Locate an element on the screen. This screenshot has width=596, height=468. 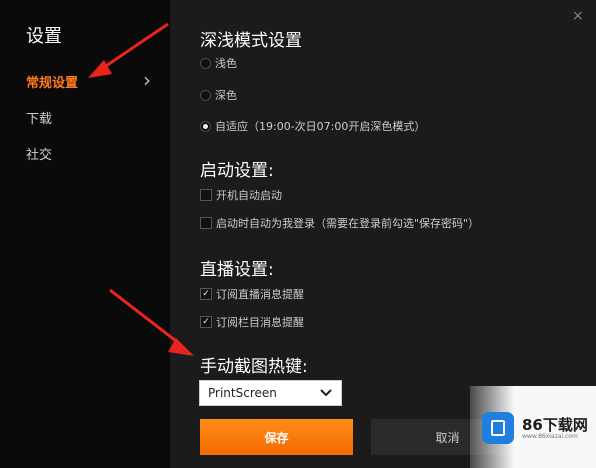
theme-option-label: 自适应（19:00-次日07:00开启深色模式） is located at coordinates (320, 126).